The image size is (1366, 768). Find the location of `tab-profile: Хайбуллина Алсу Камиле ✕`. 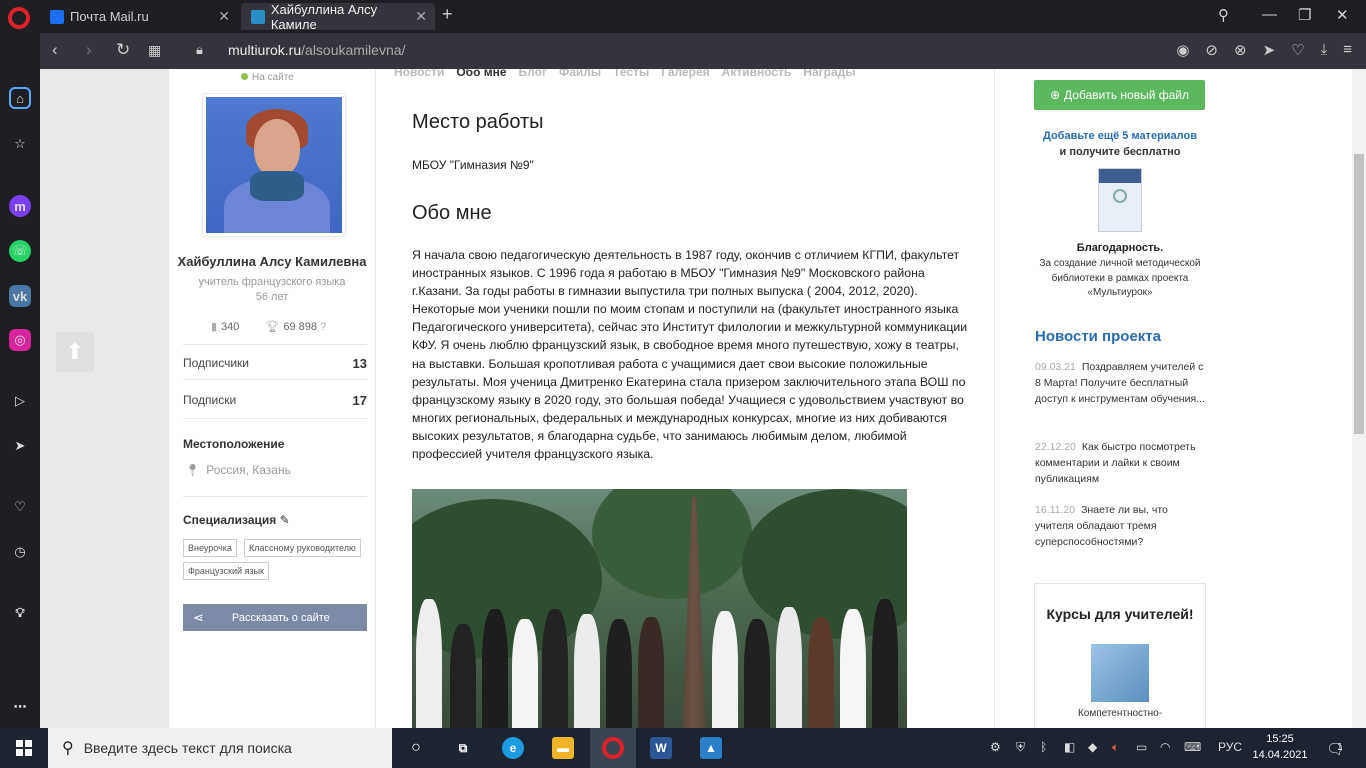

tab-profile: Хайбуллина Алсу Камиле ✕ is located at coordinates (338, 17).